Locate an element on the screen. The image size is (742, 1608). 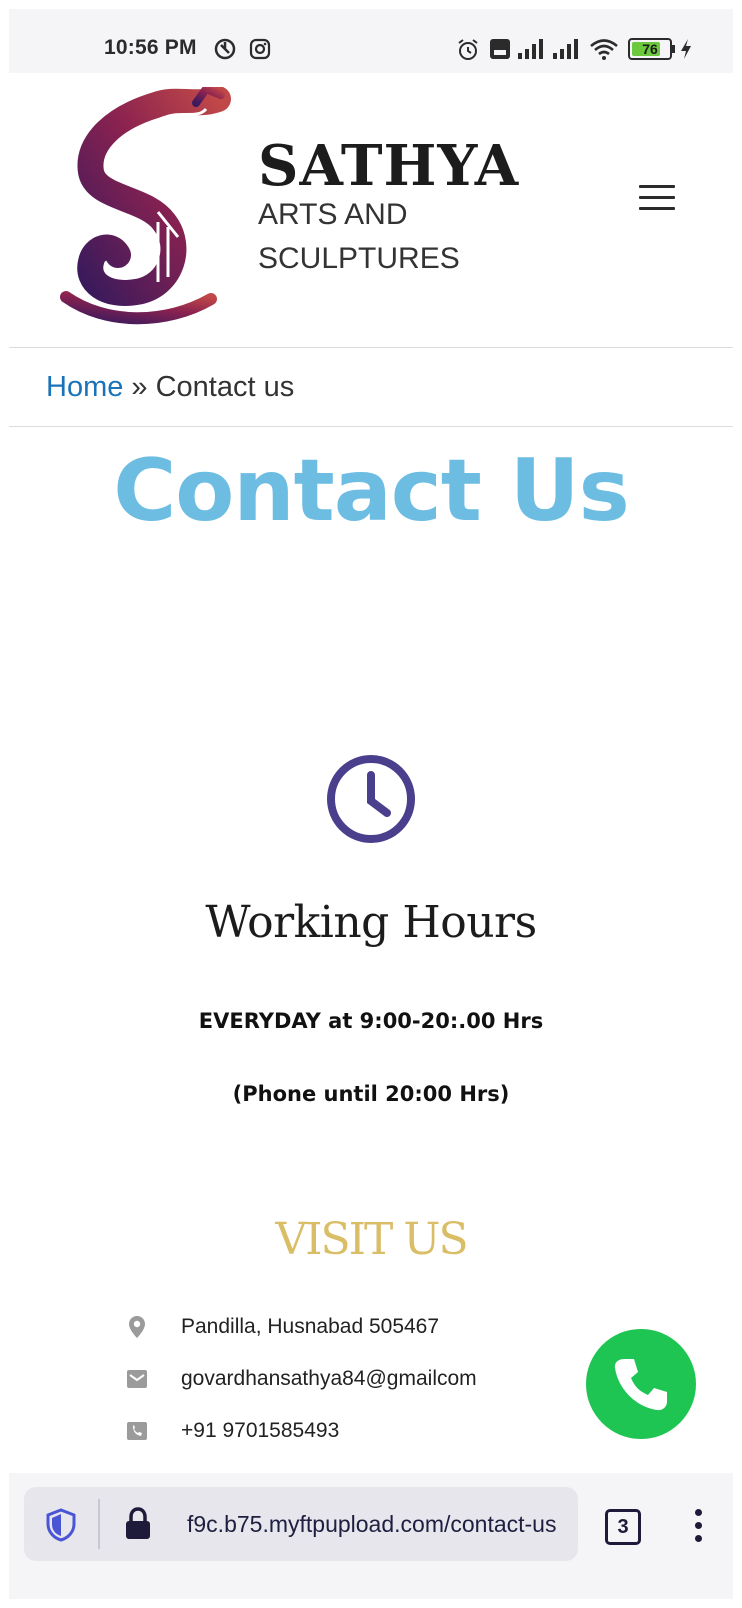
breadcrumb-current: Contact us is located at coordinates (225, 387).